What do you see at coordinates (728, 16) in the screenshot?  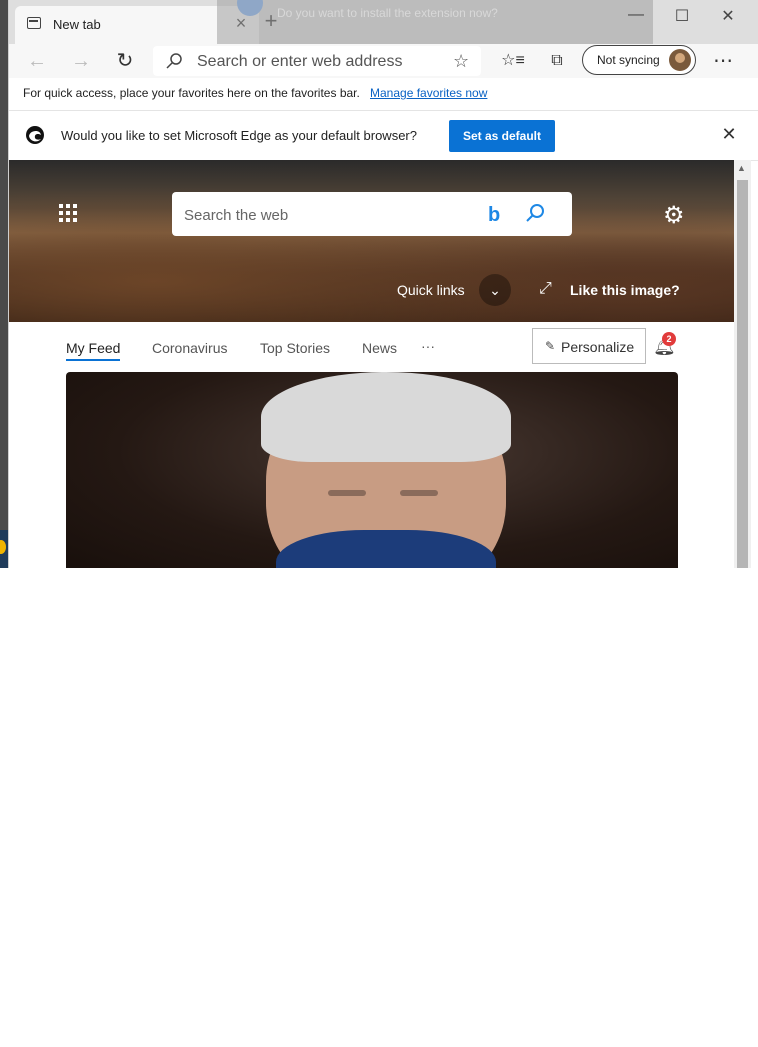 I see `window-close-icon: ✕` at bounding box center [728, 16].